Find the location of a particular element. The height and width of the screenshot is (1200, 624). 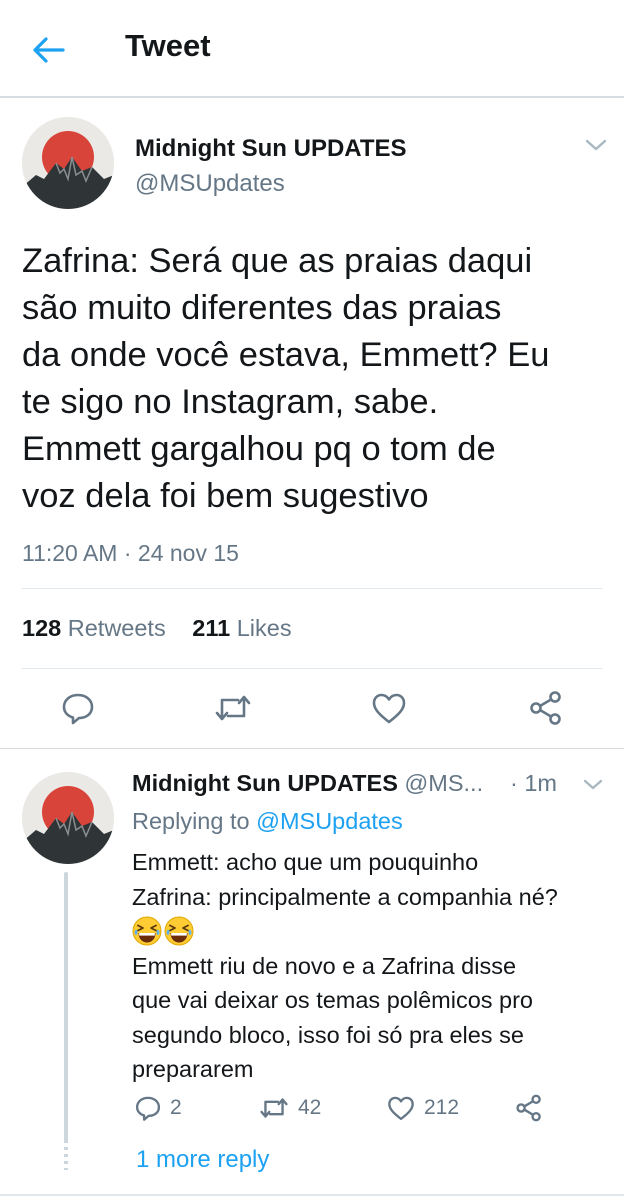

tweet-timestamp: 11:20 AM · 24 nov 15 is located at coordinates (130, 553).